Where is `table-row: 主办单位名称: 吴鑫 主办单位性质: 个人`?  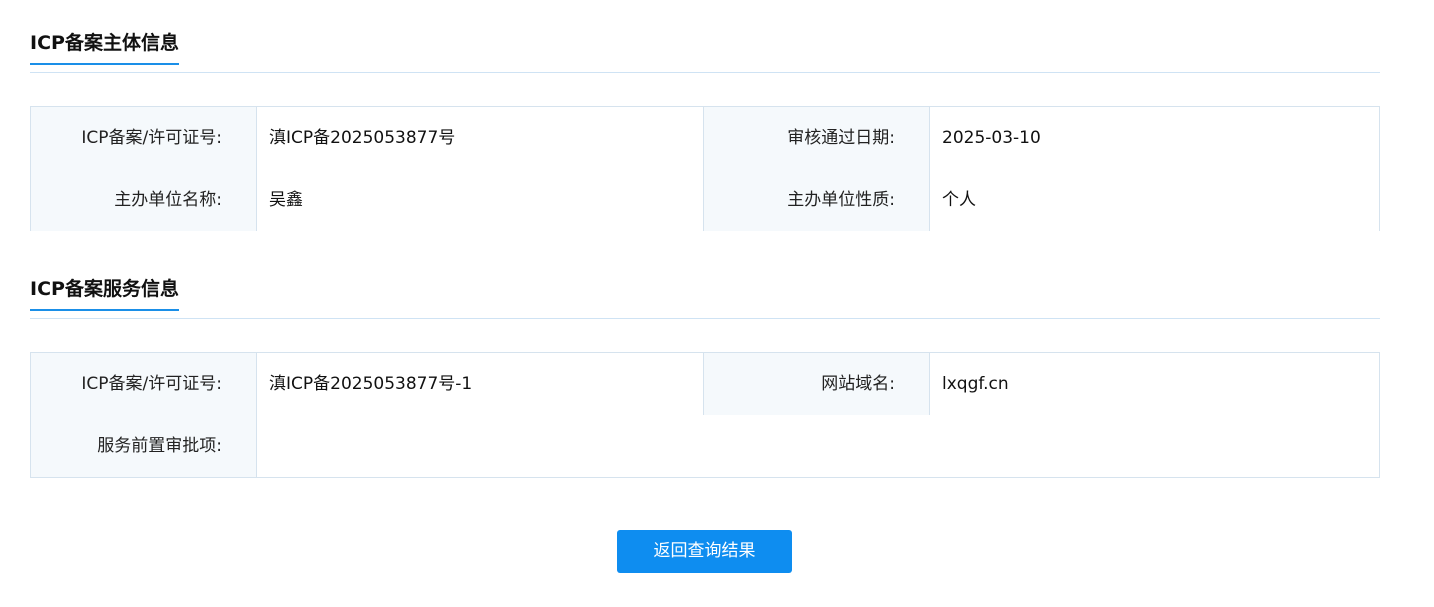
table-row: 主办单位名称: 吴鑫 主办单位性质: 个人 is located at coordinates (705, 200).